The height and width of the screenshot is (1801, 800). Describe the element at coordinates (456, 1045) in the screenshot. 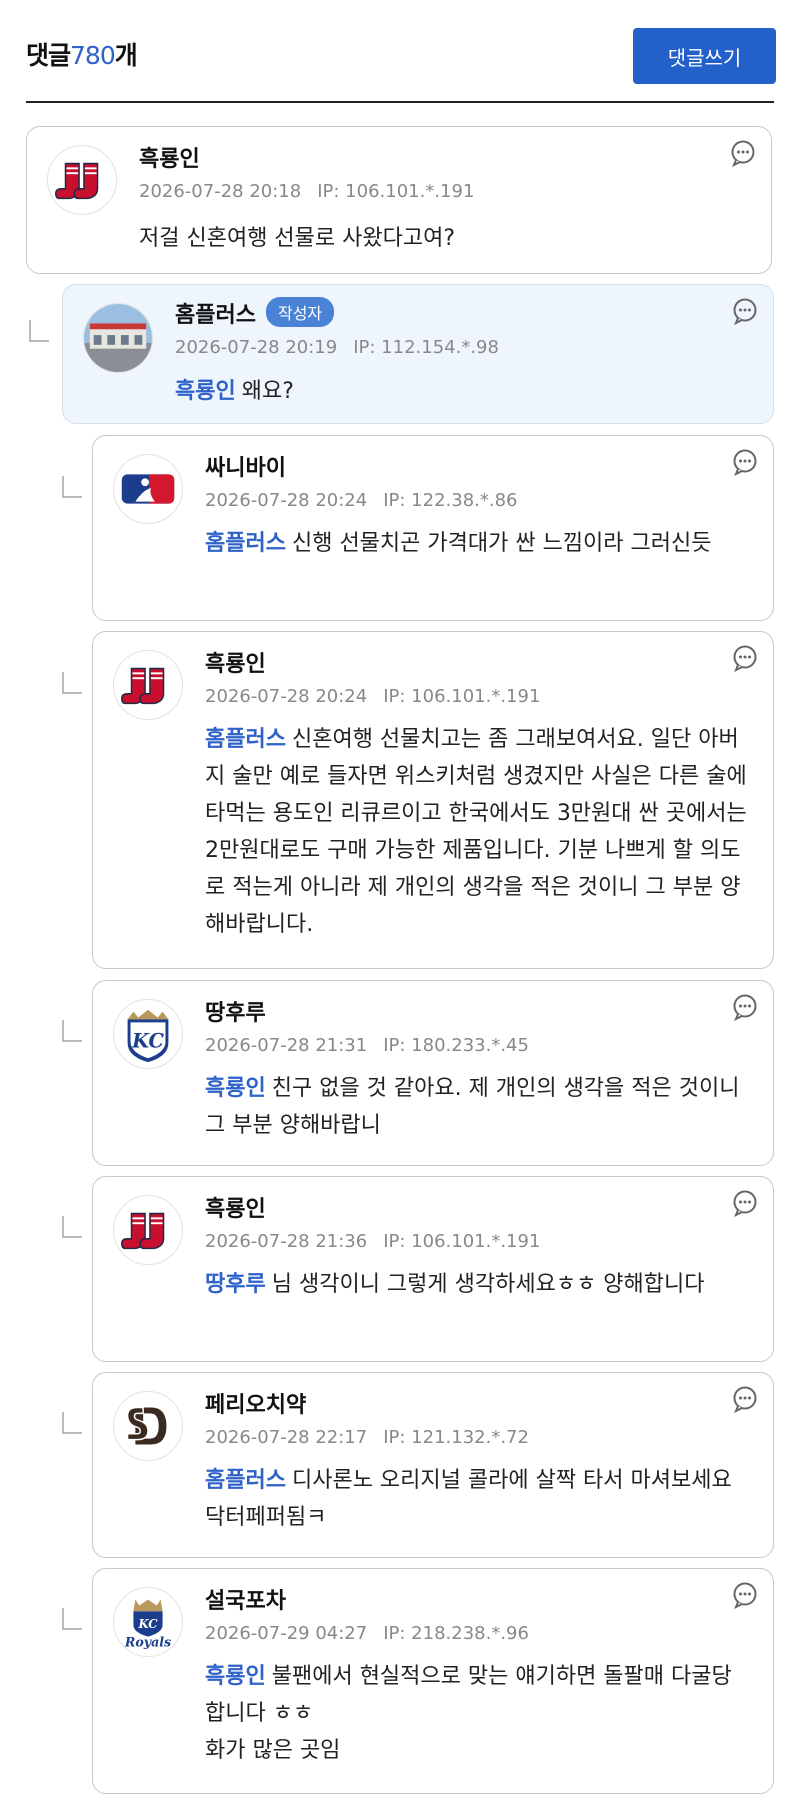

I see `comment-ip: IP: 180.233.*.45` at that location.